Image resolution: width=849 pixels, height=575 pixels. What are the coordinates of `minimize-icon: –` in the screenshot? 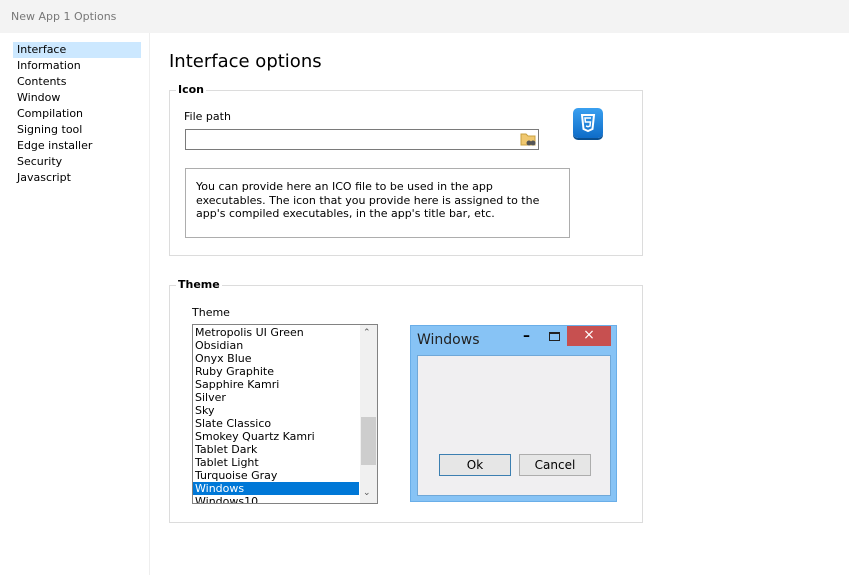 It's located at (526, 336).